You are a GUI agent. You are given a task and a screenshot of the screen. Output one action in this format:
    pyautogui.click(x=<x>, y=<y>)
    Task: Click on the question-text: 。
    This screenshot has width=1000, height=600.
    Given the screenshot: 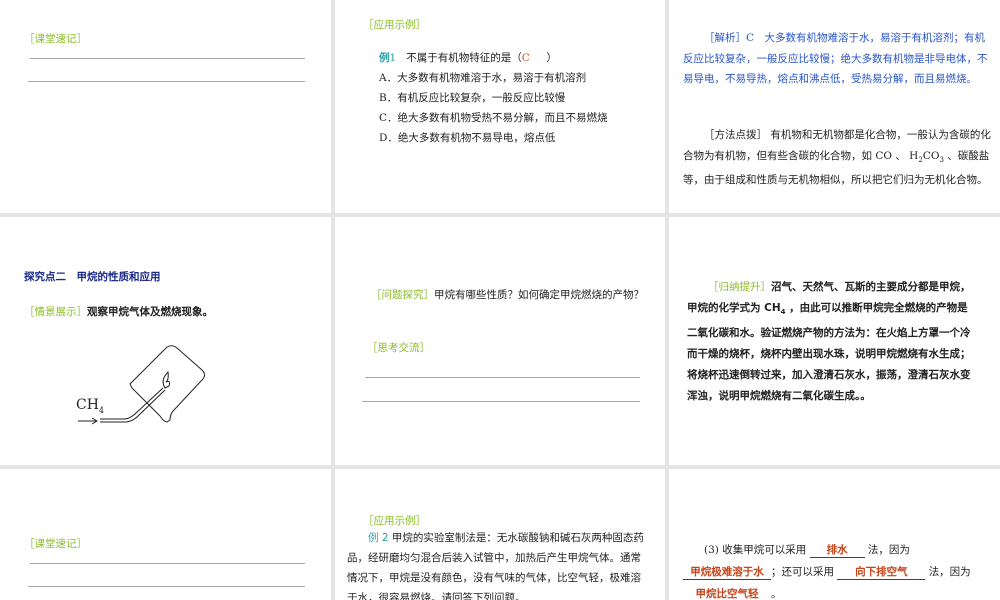 What is the action you would take?
    pyautogui.click(x=776, y=594)
    